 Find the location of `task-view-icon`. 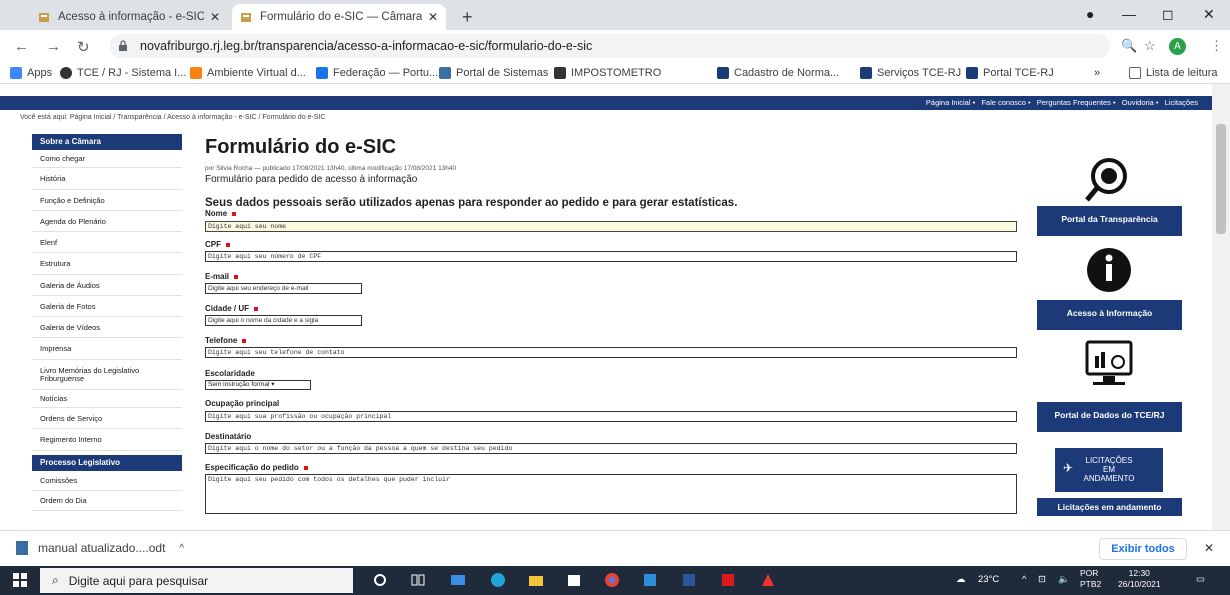

task-view-icon is located at coordinates (418, 580).